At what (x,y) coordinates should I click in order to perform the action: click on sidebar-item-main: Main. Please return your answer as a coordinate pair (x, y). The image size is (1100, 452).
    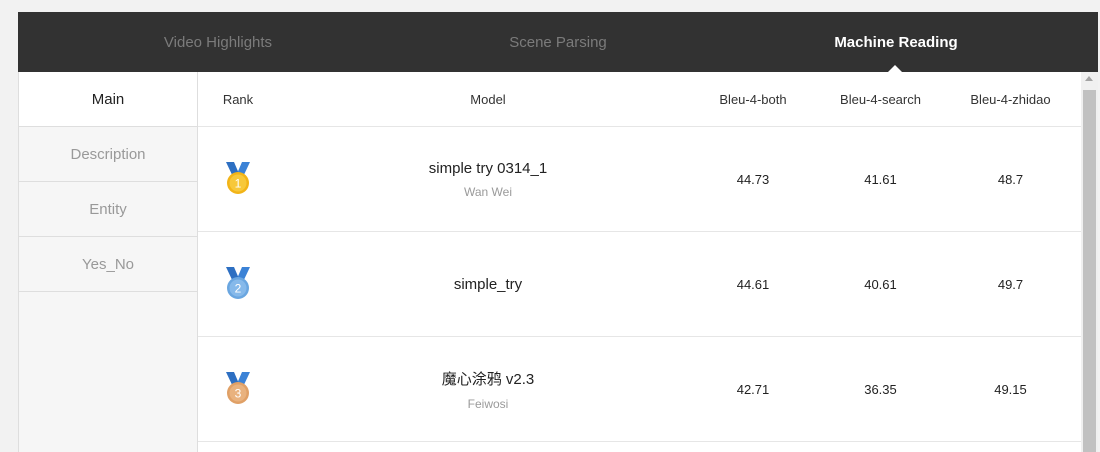
    Looking at the image, I should click on (108, 99).